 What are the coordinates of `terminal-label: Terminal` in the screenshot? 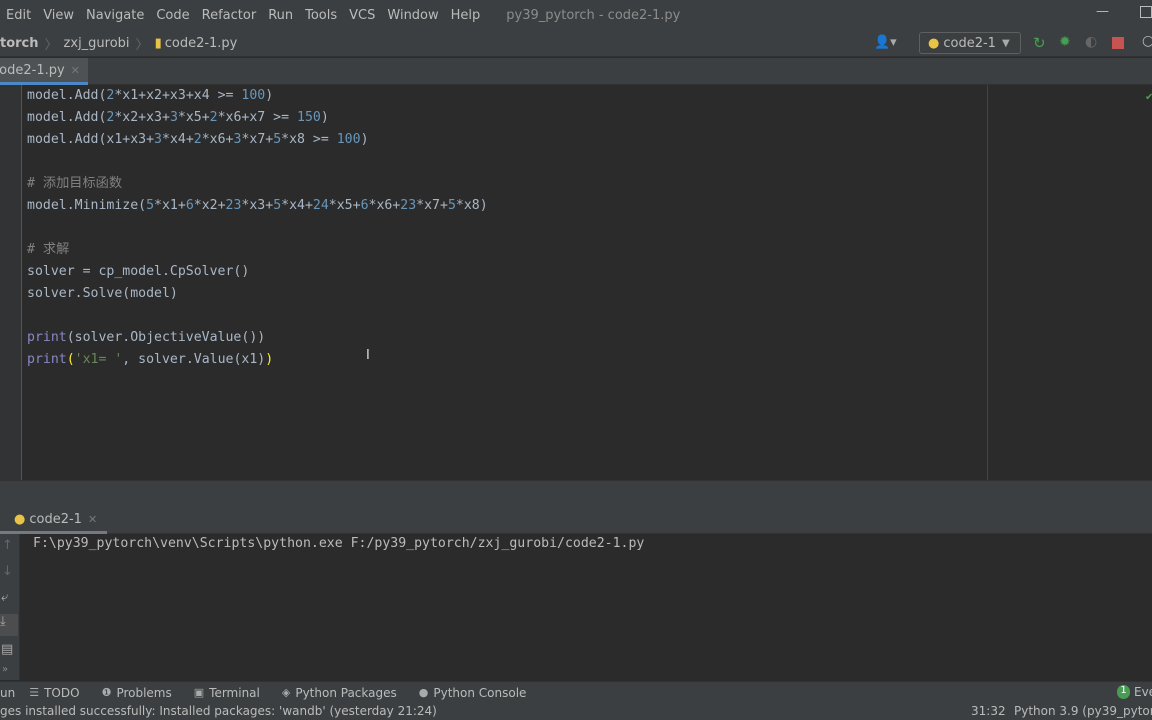 It's located at (234, 692).